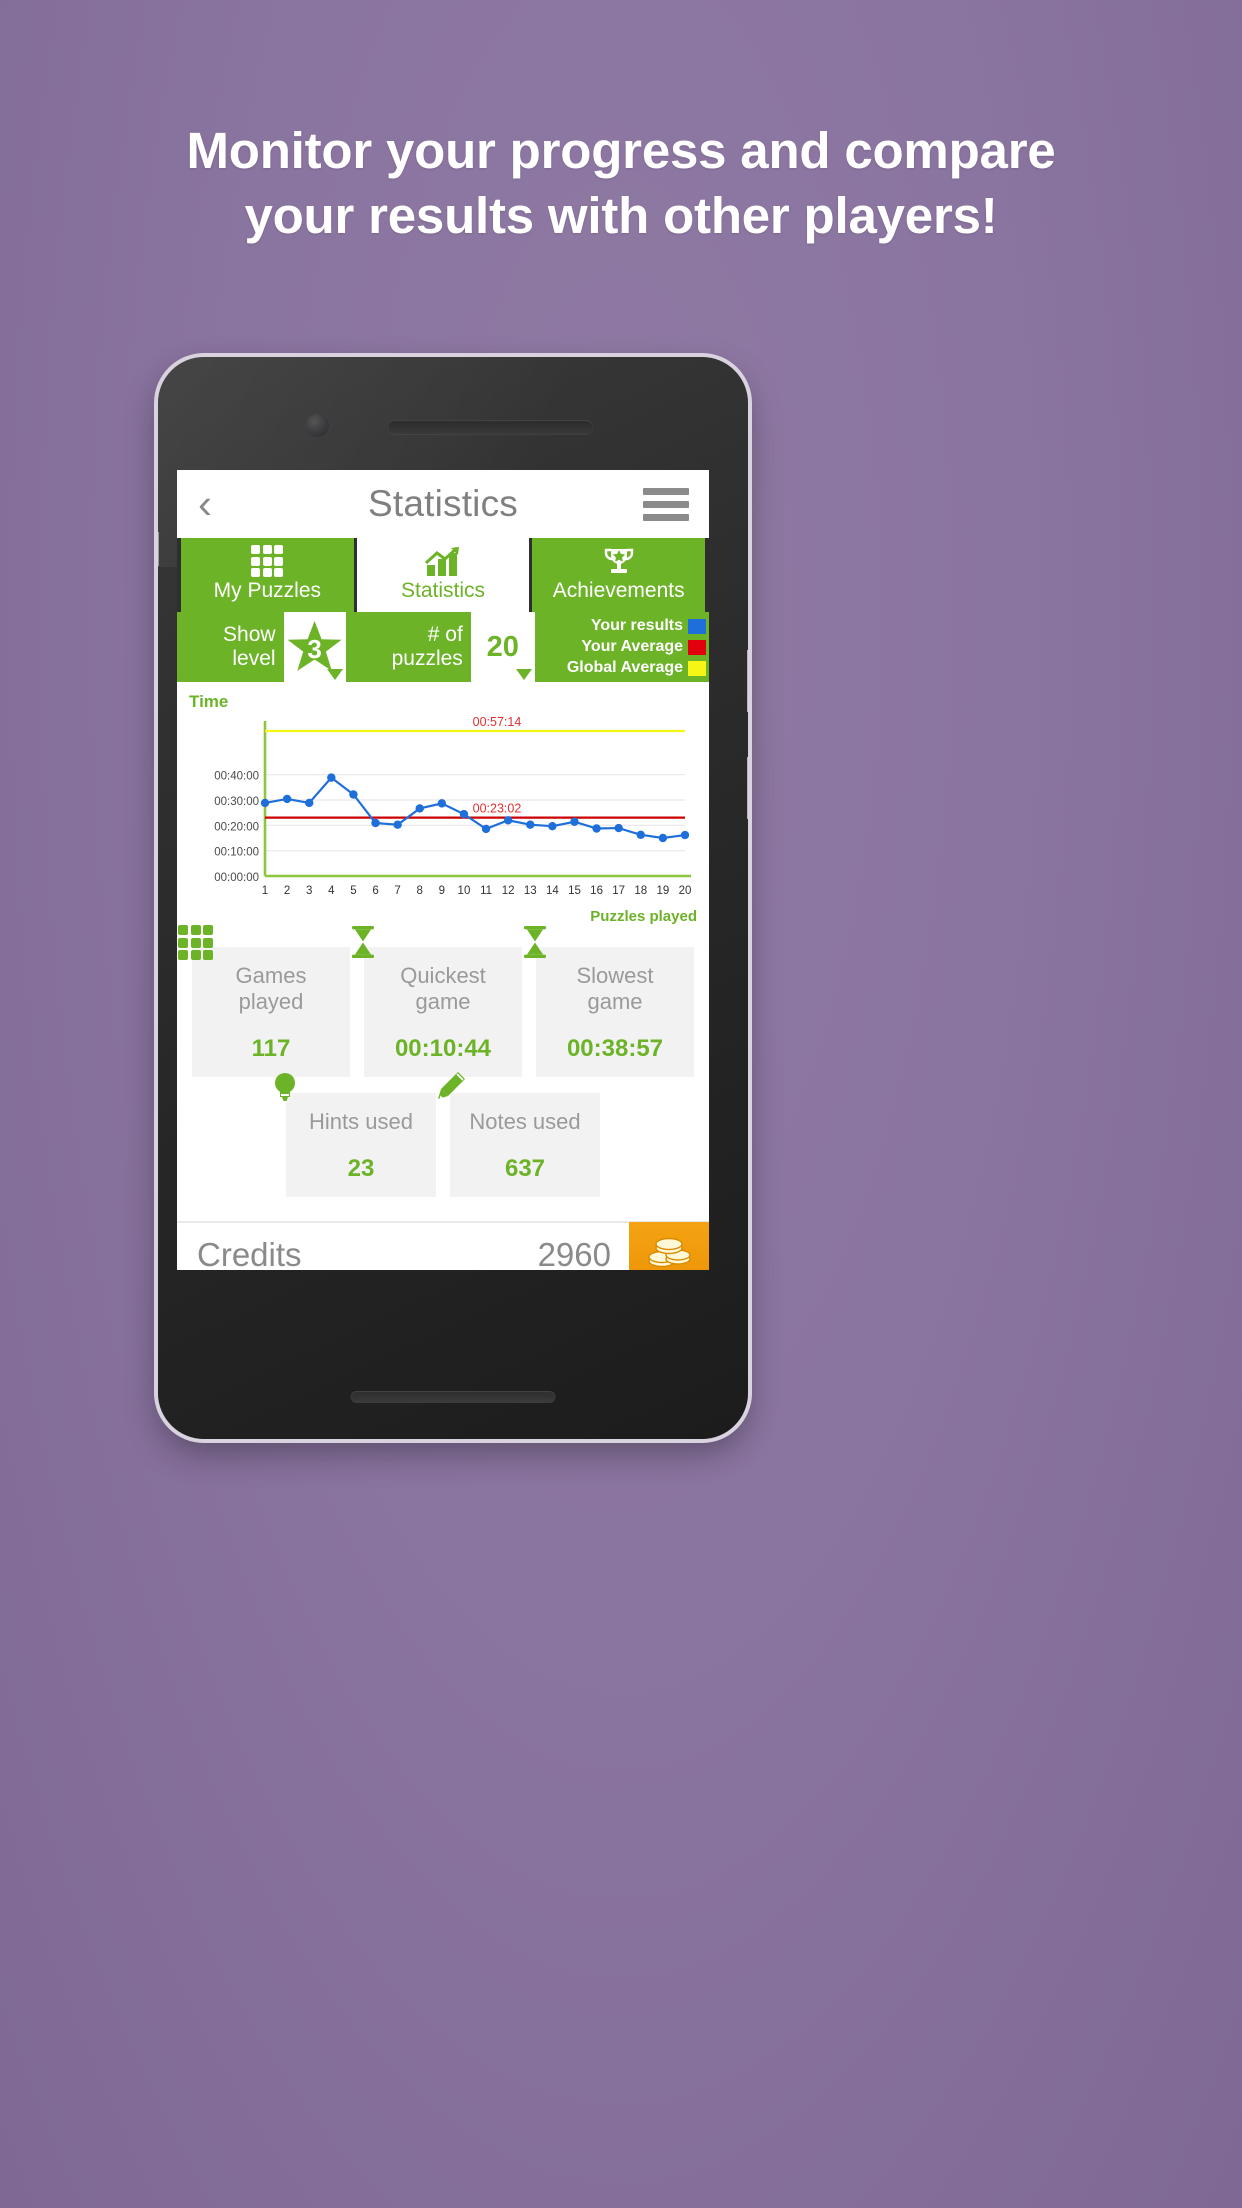 The width and height of the screenshot is (1242, 2208). What do you see at coordinates (697, 647) in the screenshot?
I see `legend-swatch-red` at bounding box center [697, 647].